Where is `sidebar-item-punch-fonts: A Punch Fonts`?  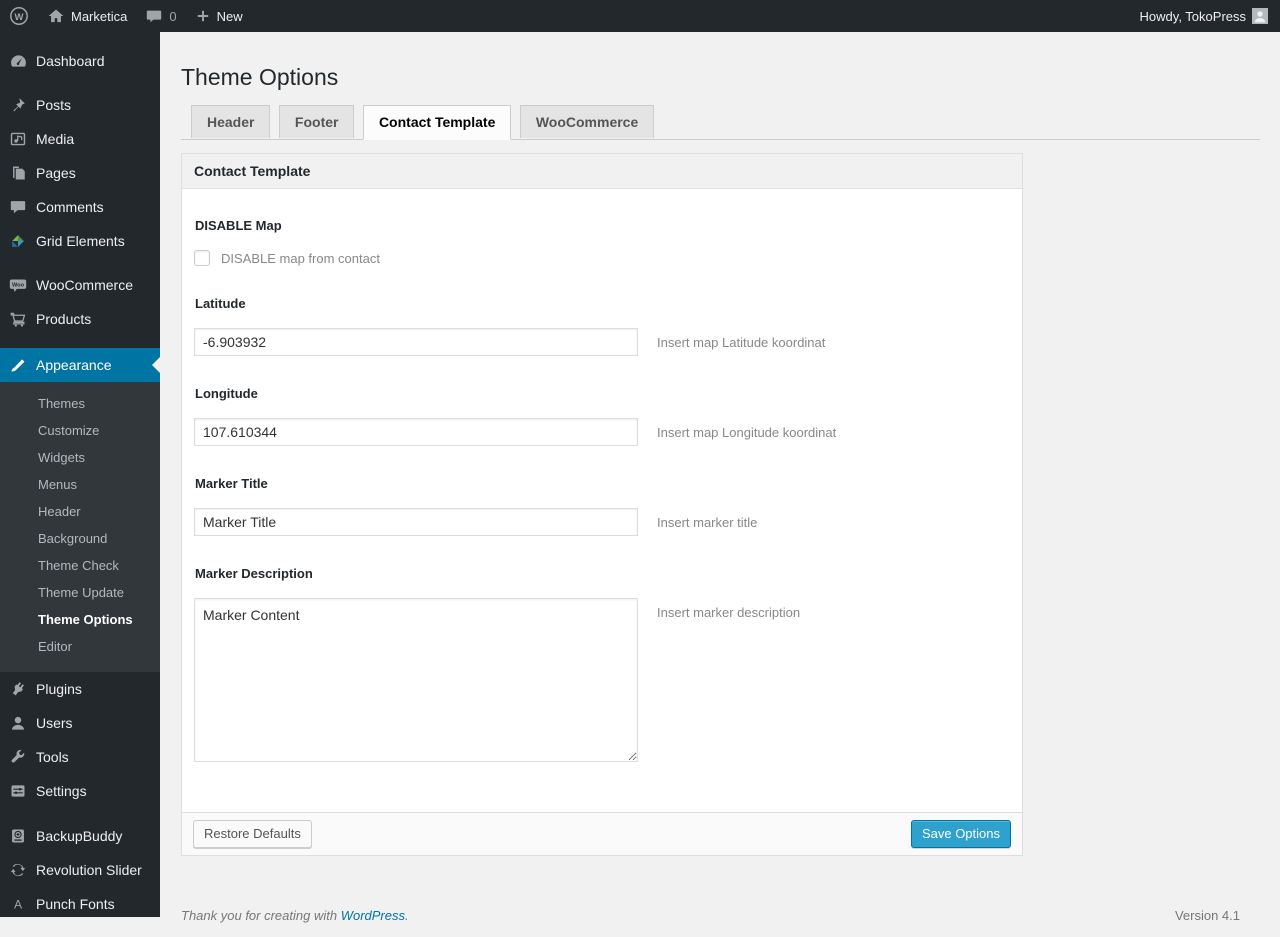 sidebar-item-punch-fonts: A Punch Fonts is located at coordinates (80, 904).